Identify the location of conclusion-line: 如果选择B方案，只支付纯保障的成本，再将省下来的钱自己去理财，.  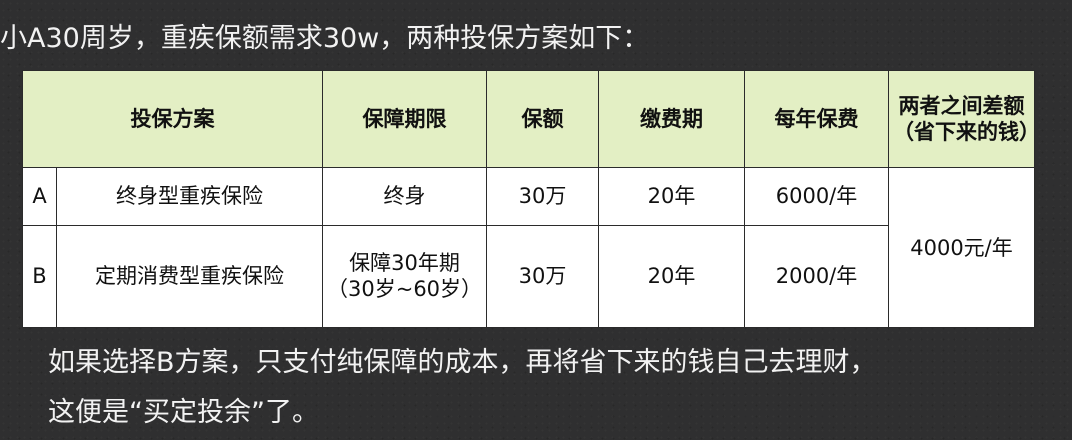
(462, 362).